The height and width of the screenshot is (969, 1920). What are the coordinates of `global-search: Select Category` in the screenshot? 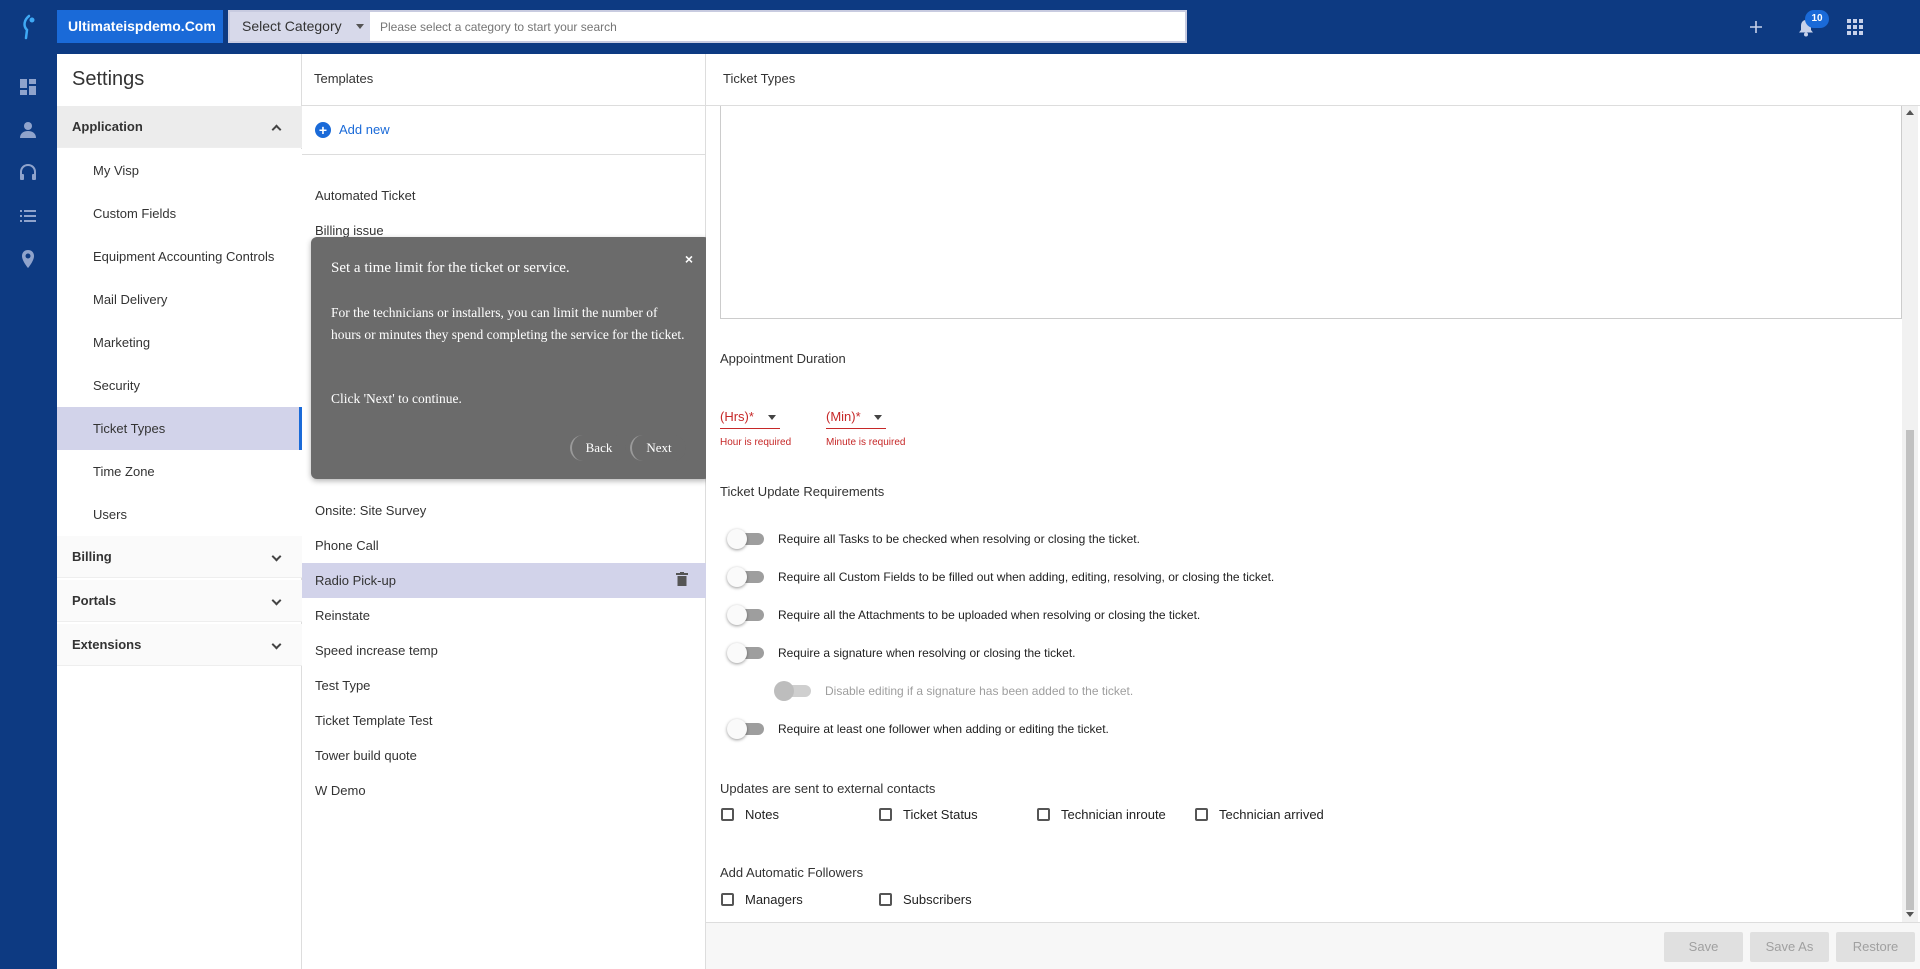 It's located at (707, 26).